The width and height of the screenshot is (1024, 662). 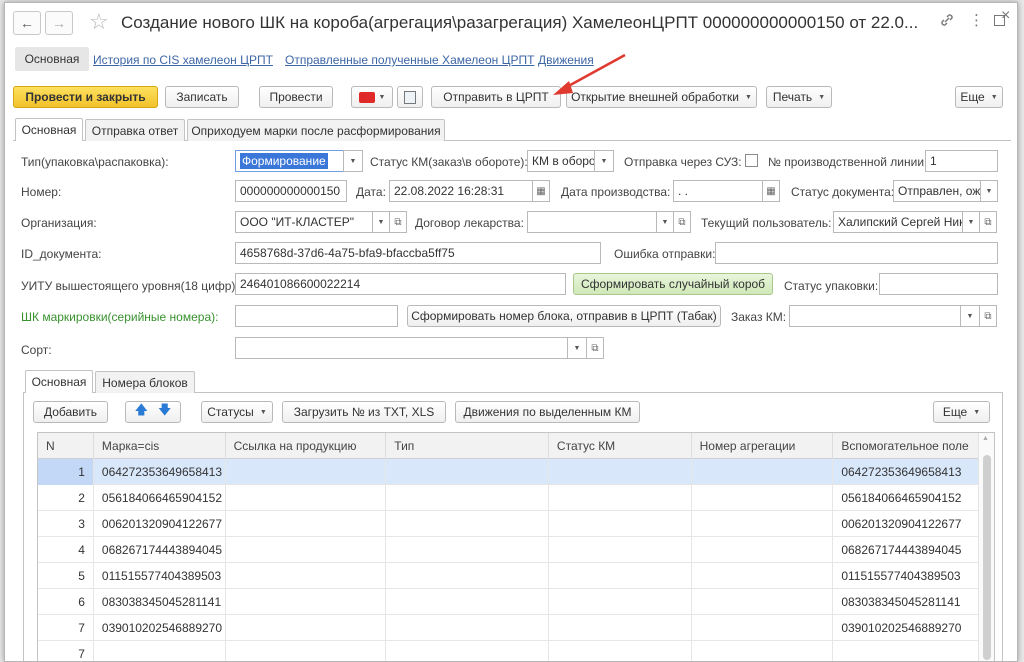 What do you see at coordinates (461, 191) in the screenshot?
I see `date-field: 22.08.2022 16:28:31` at bounding box center [461, 191].